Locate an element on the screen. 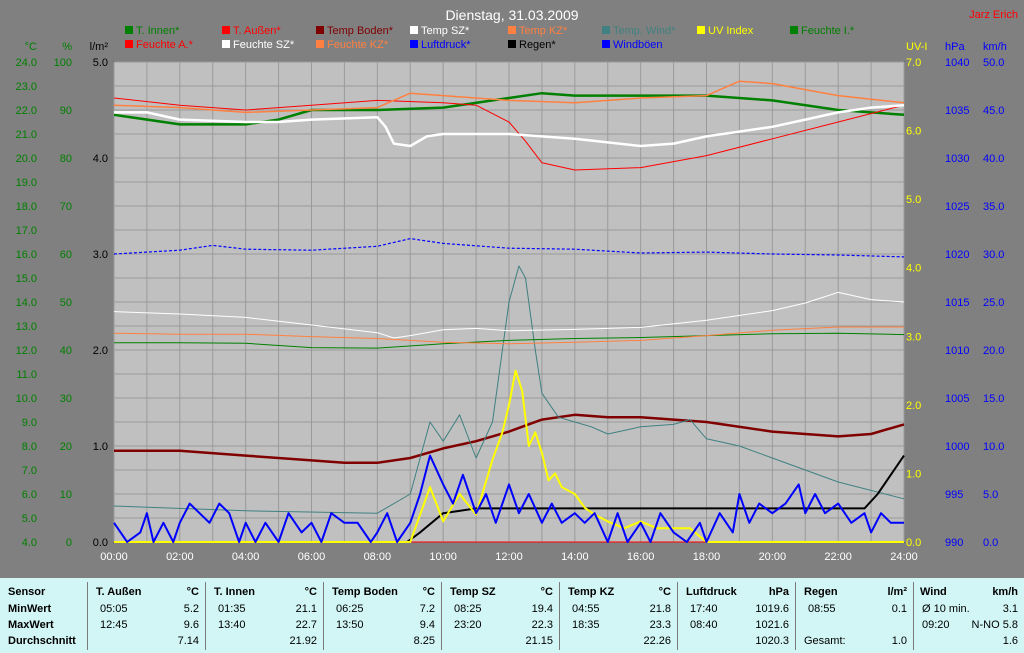  axis-tick-label: 14.0 is located at coordinates (26, 303).